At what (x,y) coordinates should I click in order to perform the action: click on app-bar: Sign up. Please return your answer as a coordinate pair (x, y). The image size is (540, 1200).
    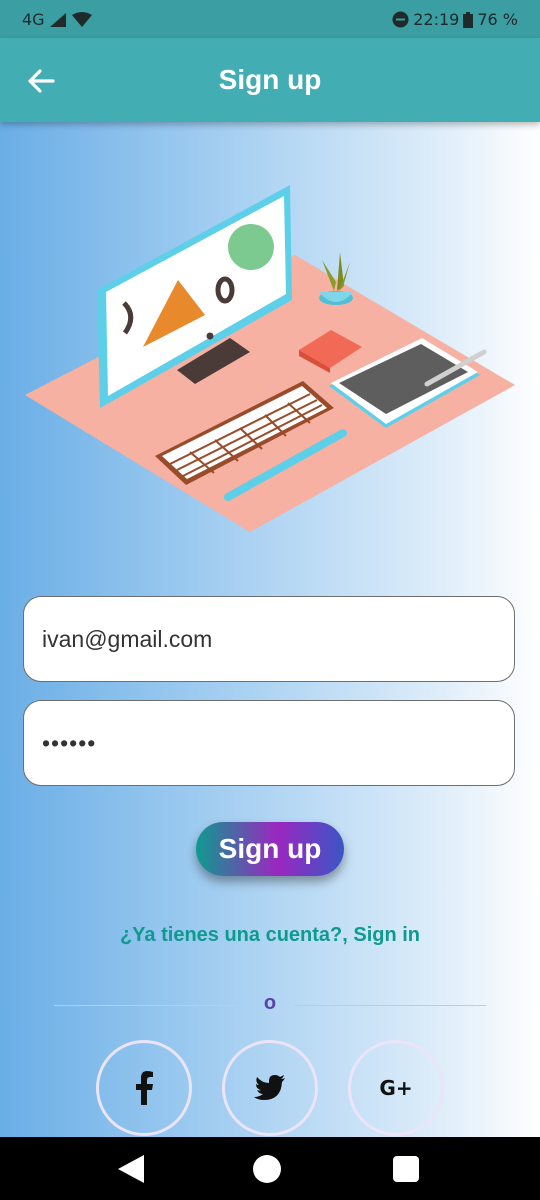
    Looking at the image, I should click on (270, 80).